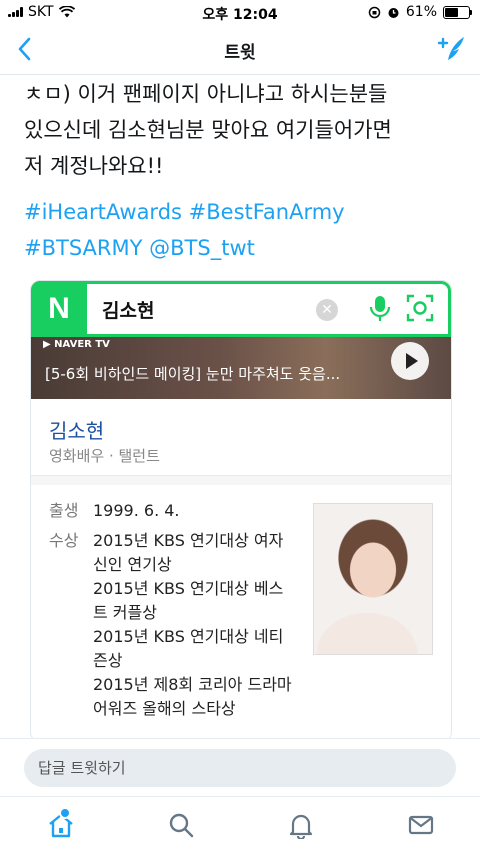  What do you see at coordinates (452, 12) in the screenshot?
I see `battery-fill` at bounding box center [452, 12].